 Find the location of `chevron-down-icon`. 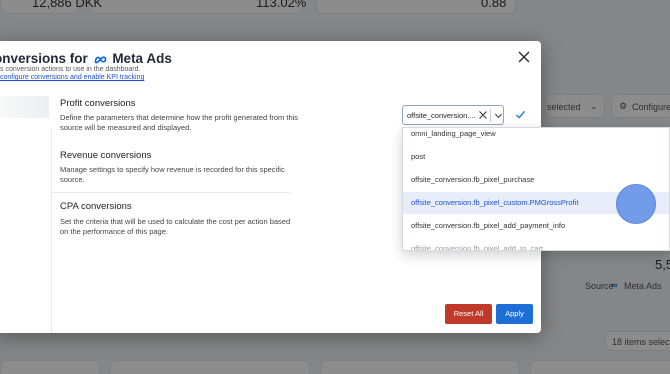

chevron-down-icon is located at coordinates (498, 115).